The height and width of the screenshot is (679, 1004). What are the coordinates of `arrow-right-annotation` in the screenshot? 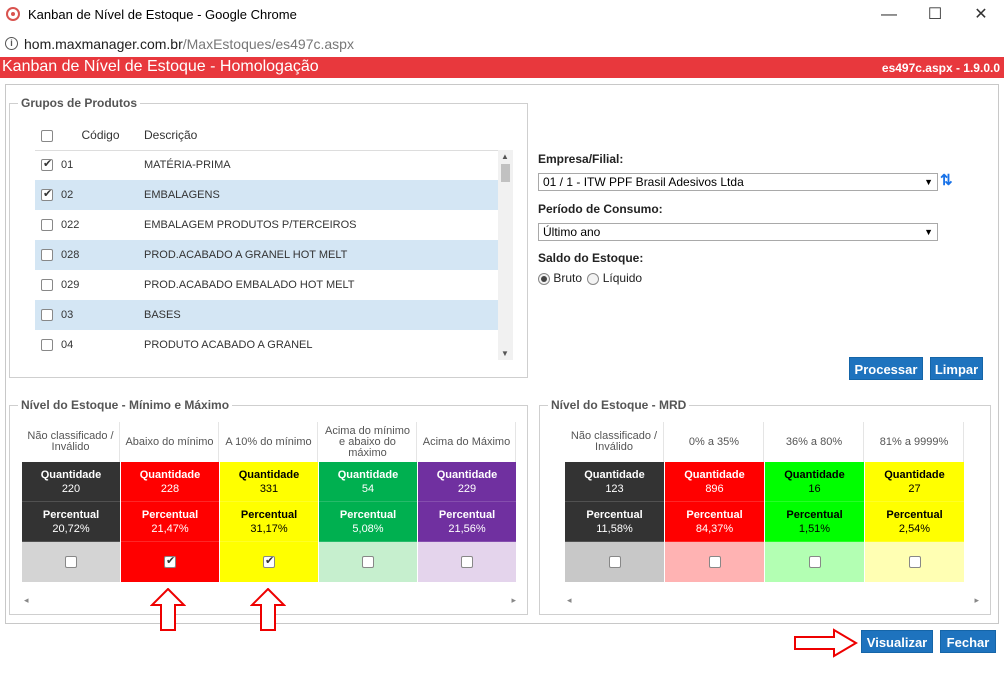 It's located at (826, 643).